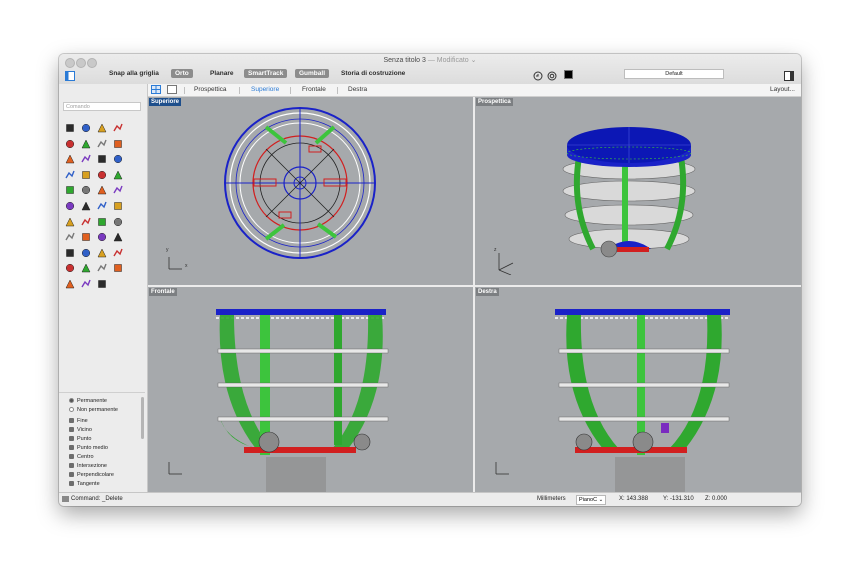  What do you see at coordinates (182, 73) in the screenshot?
I see `orto-toggle: Orto` at bounding box center [182, 73].